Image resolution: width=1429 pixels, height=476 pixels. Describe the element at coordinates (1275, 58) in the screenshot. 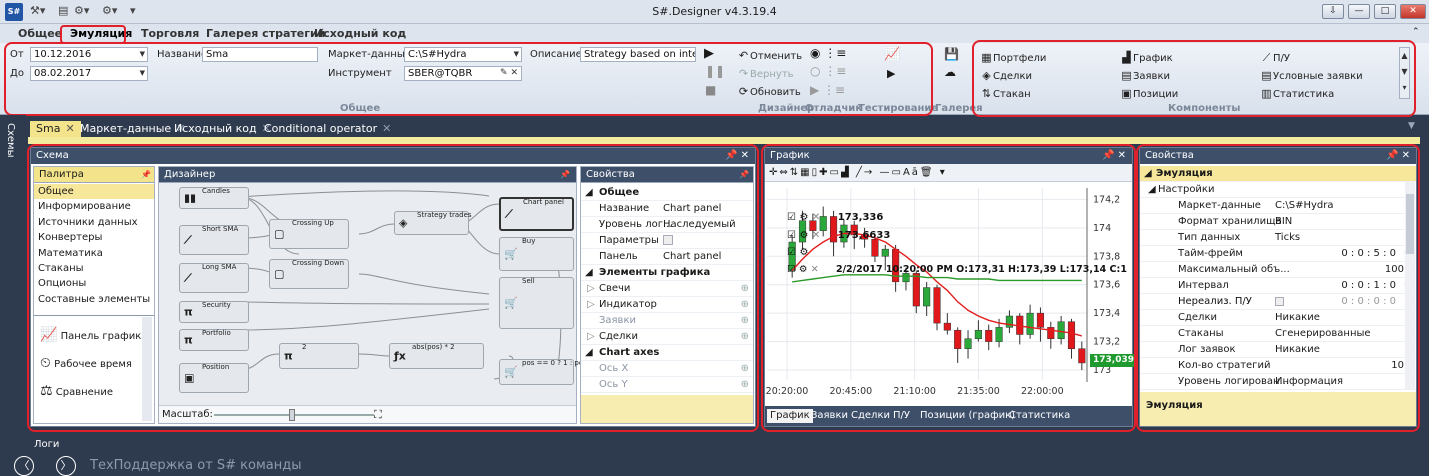

I see `pnl-button: ⟋ П/У` at that location.